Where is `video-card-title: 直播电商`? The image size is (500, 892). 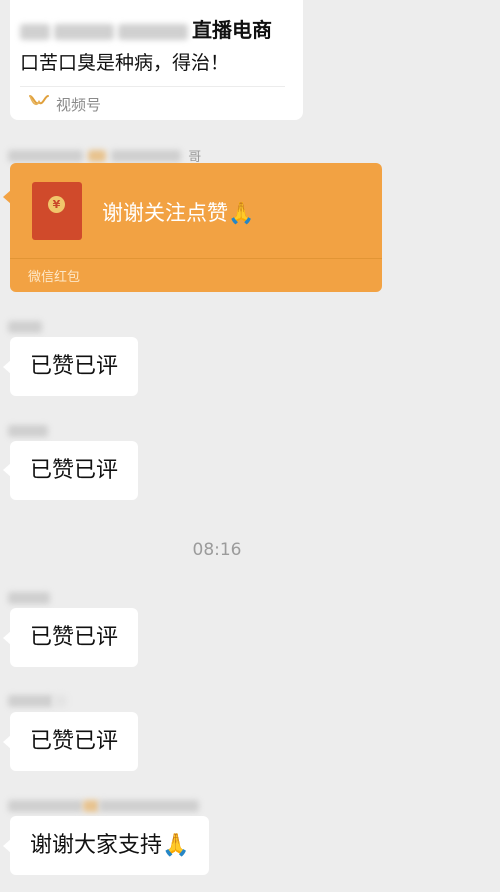
video-card-title: 直播电商 is located at coordinates (146, 28).